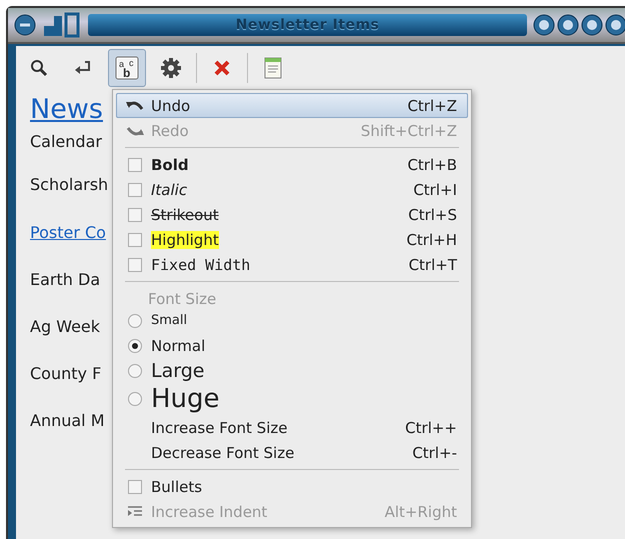 This screenshot has height=539, width=625. I want to click on menu-item: Bold Ctrl+B, so click(292, 164).